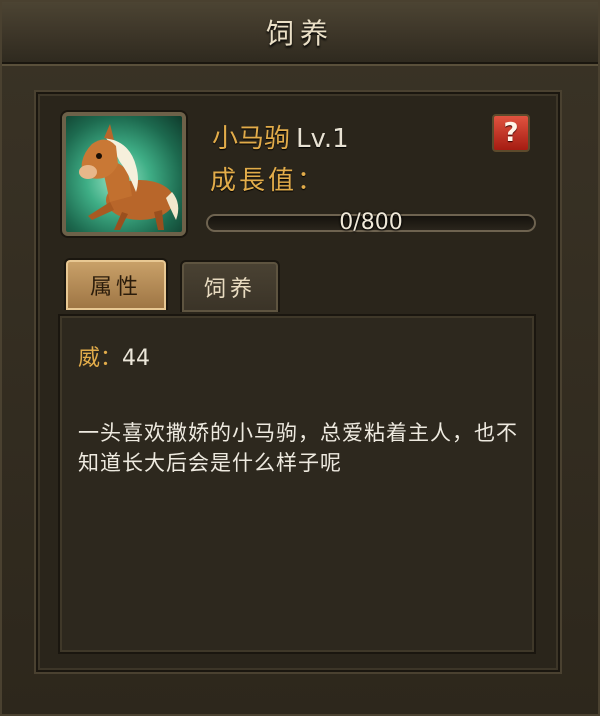 The image size is (600, 716). I want to click on window-title: 饲养, so click(299, 33).